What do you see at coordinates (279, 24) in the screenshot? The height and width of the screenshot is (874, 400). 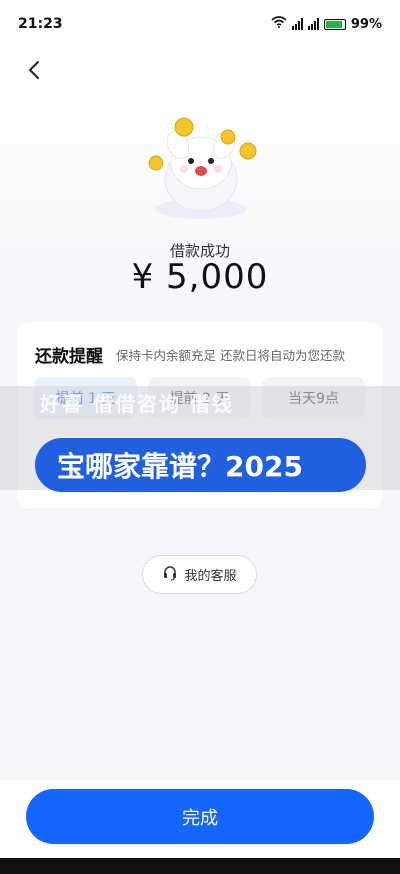 I see `wifi-icon` at bounding box center [279, 24].